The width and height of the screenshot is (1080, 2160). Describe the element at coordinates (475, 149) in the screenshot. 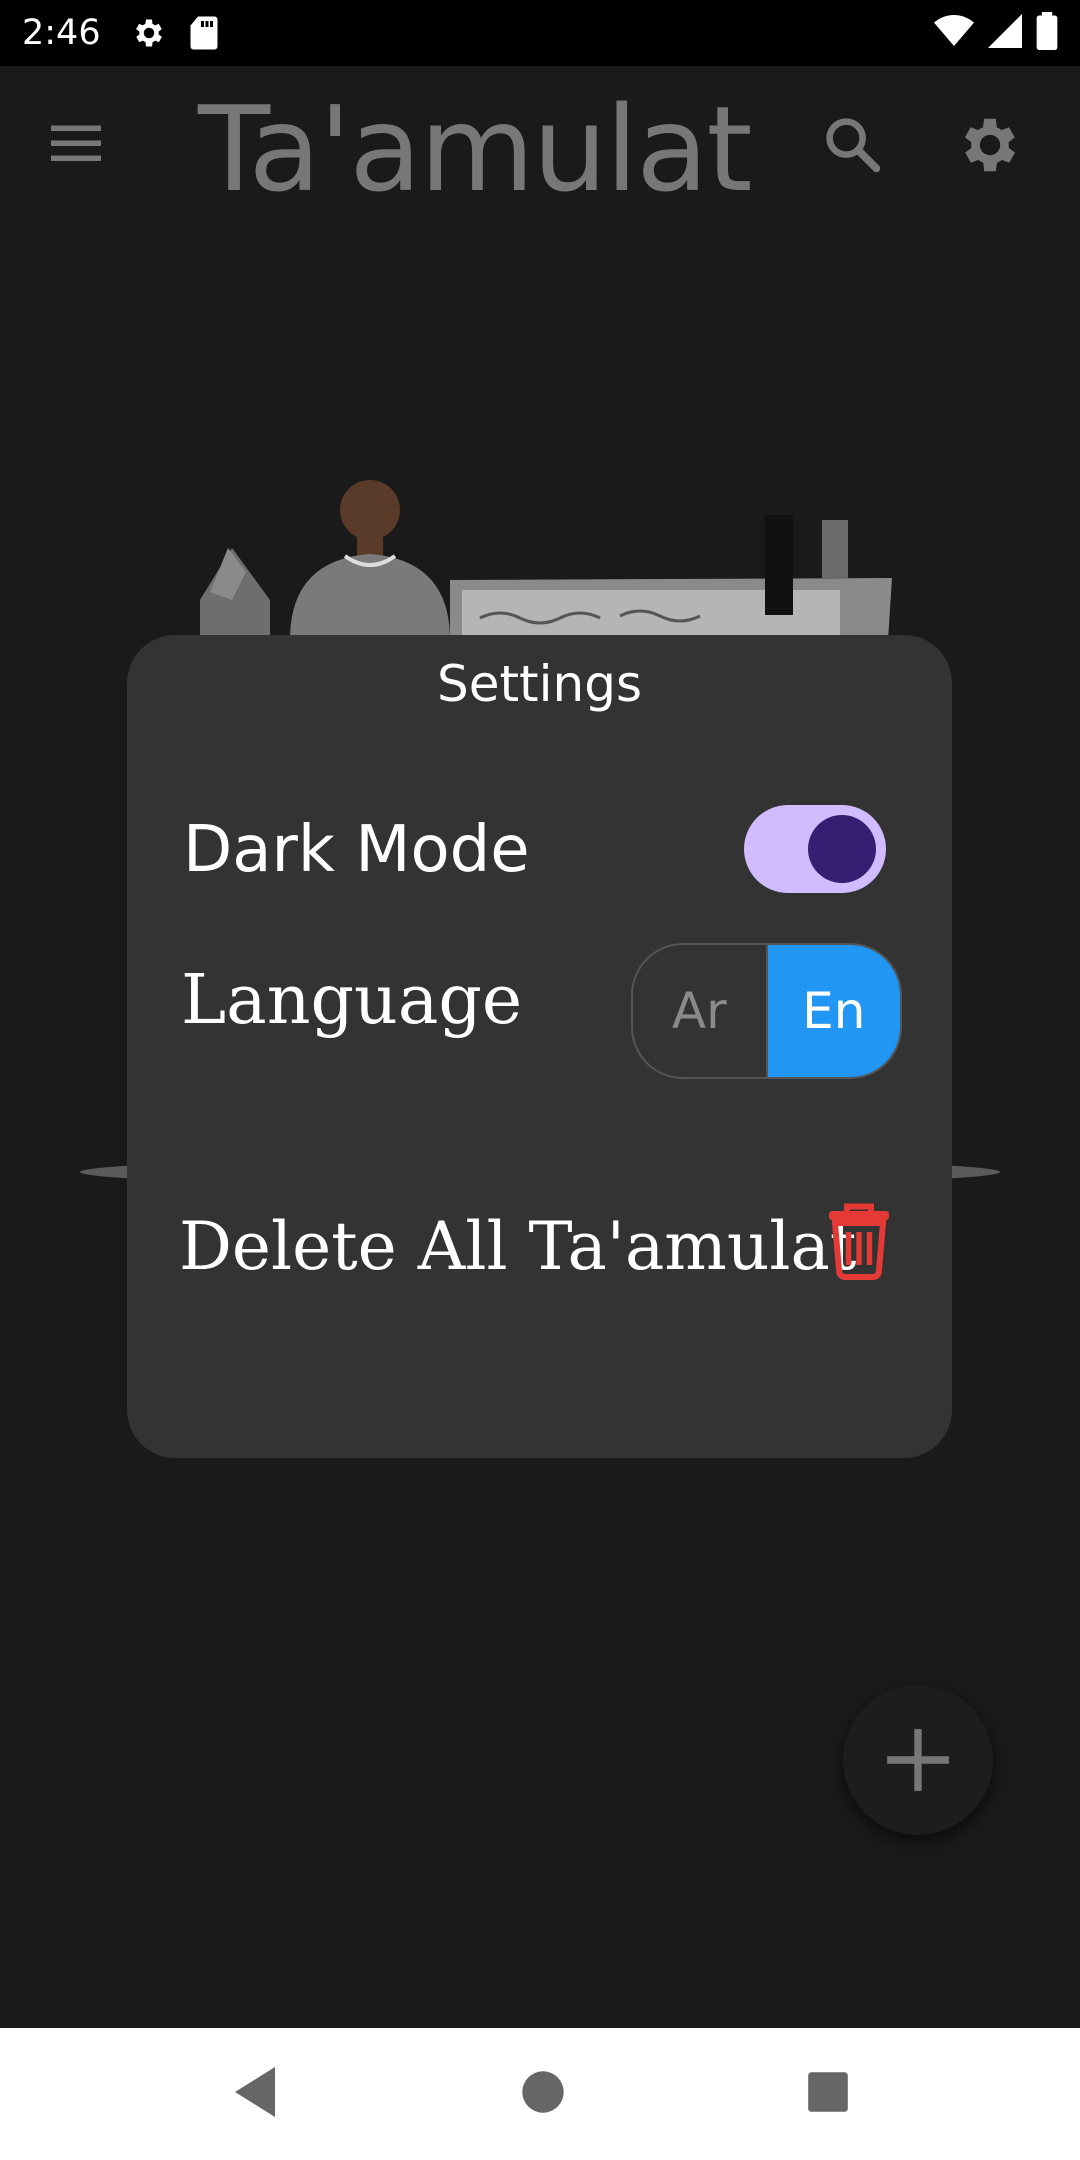

I see `app-title: Ta'amulat` at that location.